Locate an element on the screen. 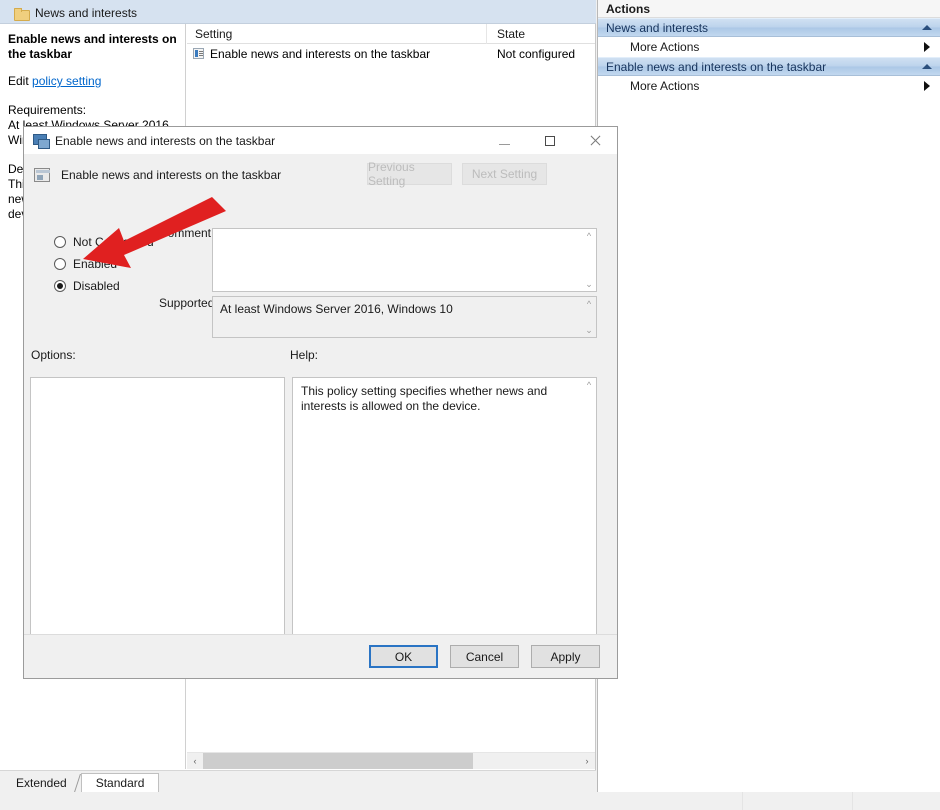 Image resolution: width=940 pixels, height=810 pixels. maximize-button is located at coordinates (549, 140).